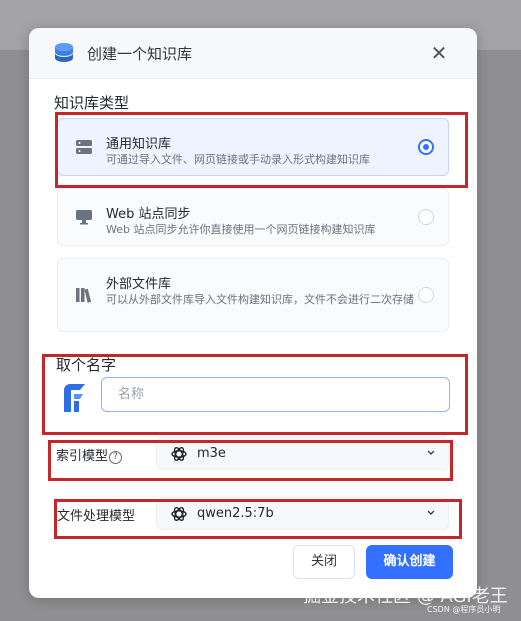 Image resolution: width=521 pixels, height=621 pixels. Describe the element at coordinates (92, 103) in the screenshot. I see `kb-type-label: 知识库类型` at that location.